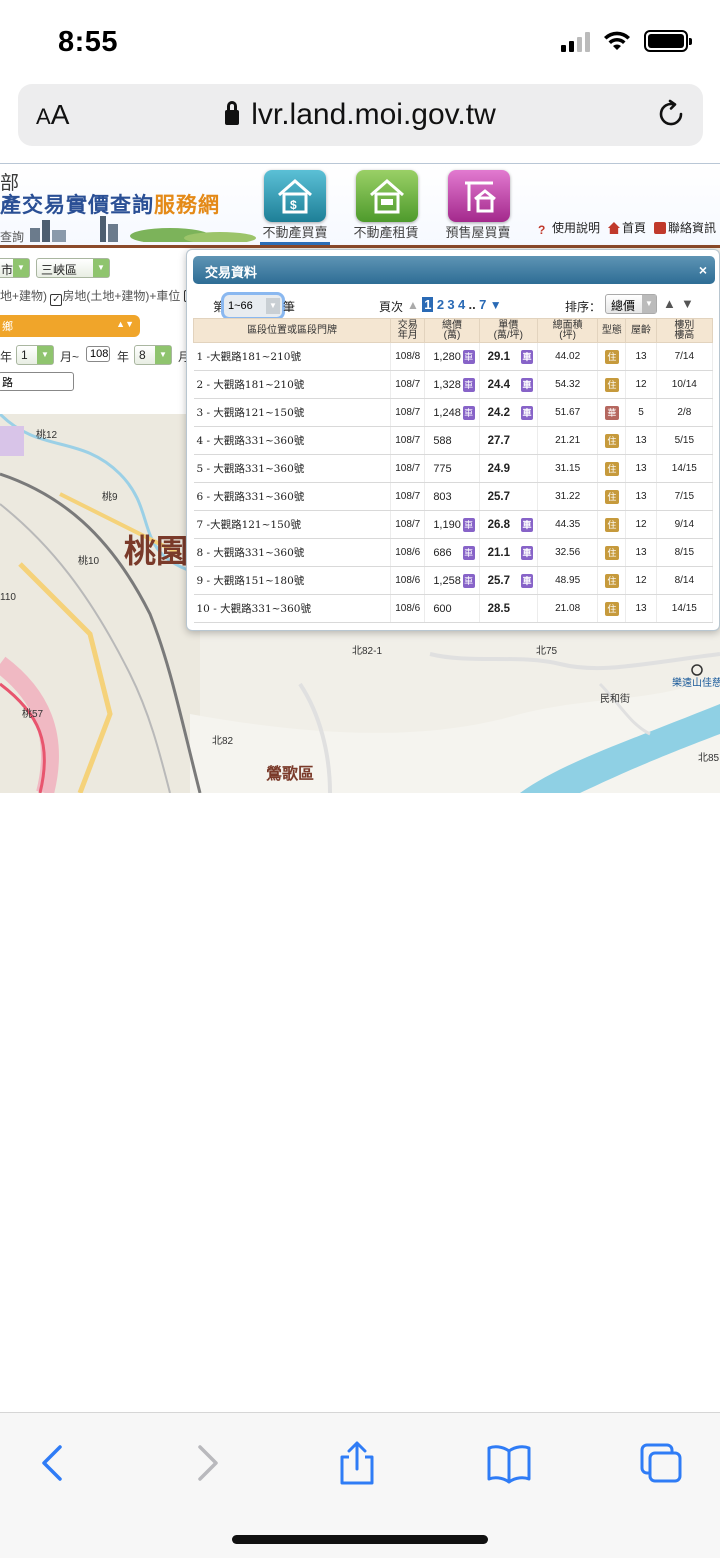  Describe the element at coordinates (292, 384) in the screenshot. I see `cell-address: 2 - 大觀路181~210號` at that location.